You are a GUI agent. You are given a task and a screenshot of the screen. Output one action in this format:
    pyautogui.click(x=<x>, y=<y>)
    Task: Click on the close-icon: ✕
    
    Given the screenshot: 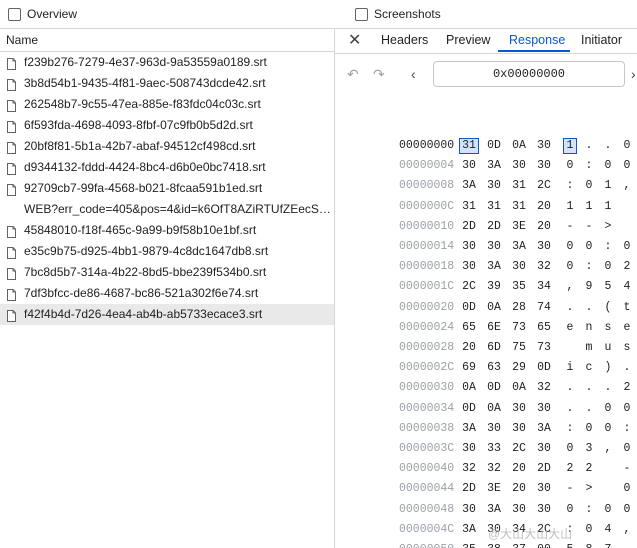 What is the action you would take?
    pyautogui.click(x=354, y=40)
    